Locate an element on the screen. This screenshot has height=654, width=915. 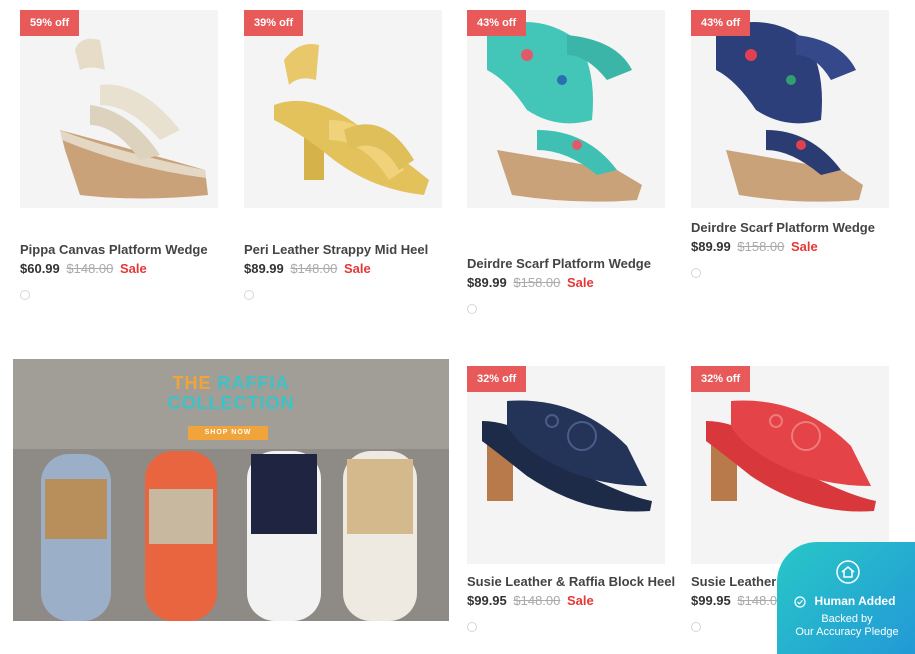
product-image-link: 39% off is located at coordinates (343, 109).